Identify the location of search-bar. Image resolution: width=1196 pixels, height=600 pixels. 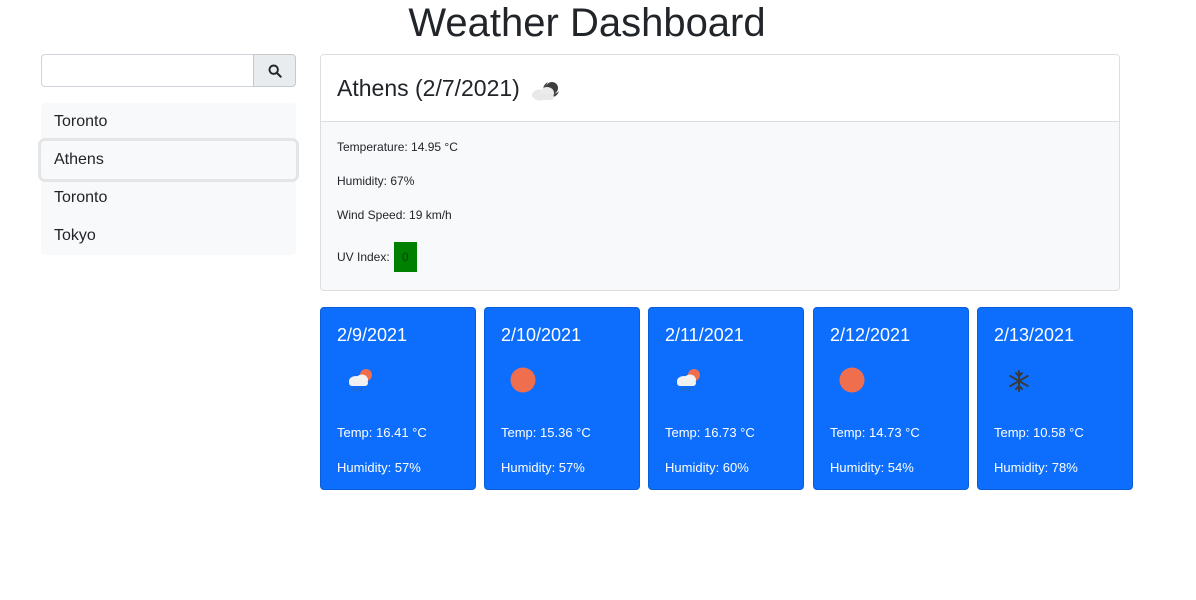
(168, 70).